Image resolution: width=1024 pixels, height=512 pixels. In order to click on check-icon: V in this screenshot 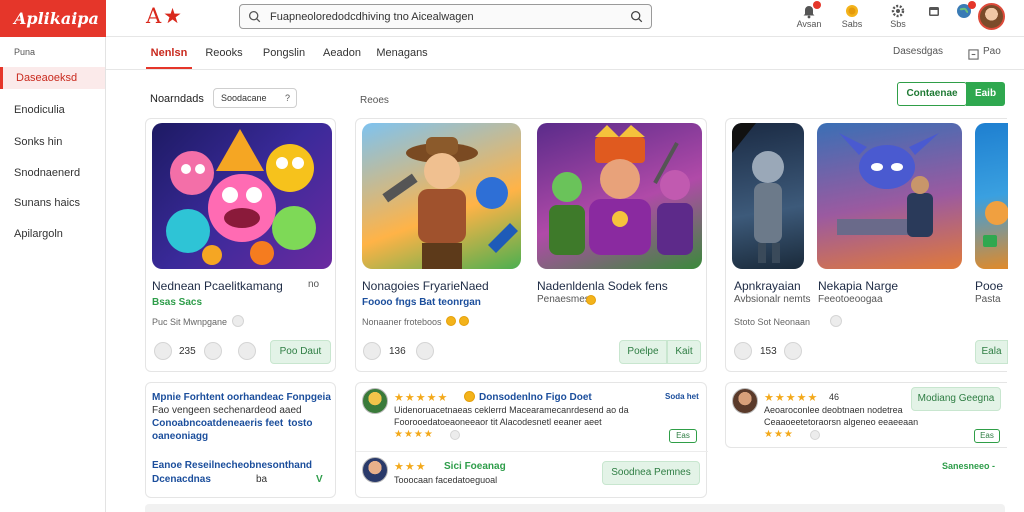, I will do `click(319, 479)`.